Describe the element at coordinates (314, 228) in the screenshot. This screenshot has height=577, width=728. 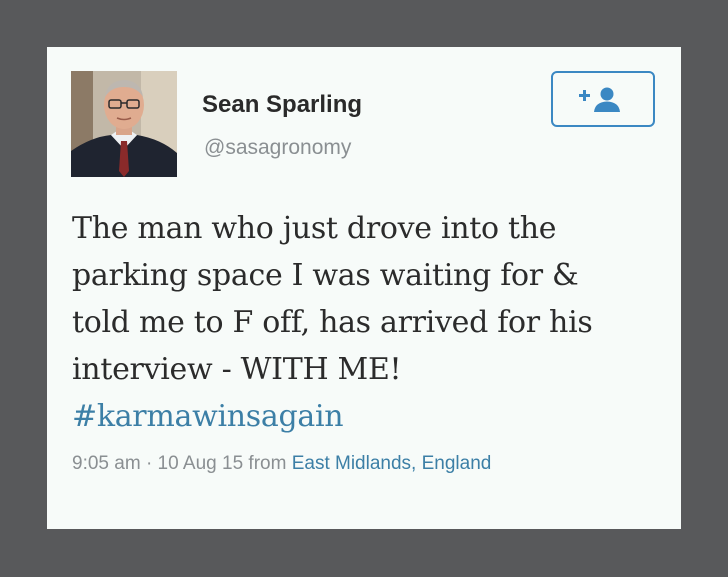
I see `tweet-line: The man who just drove into the` at that location.